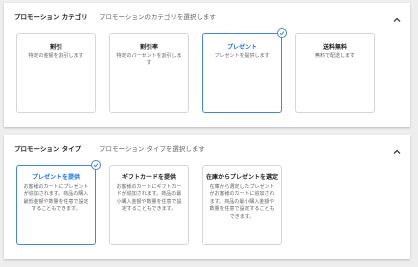 This screenshot has height=267, width=418. I want to click on card-title: 割引率, so click(148, 47).